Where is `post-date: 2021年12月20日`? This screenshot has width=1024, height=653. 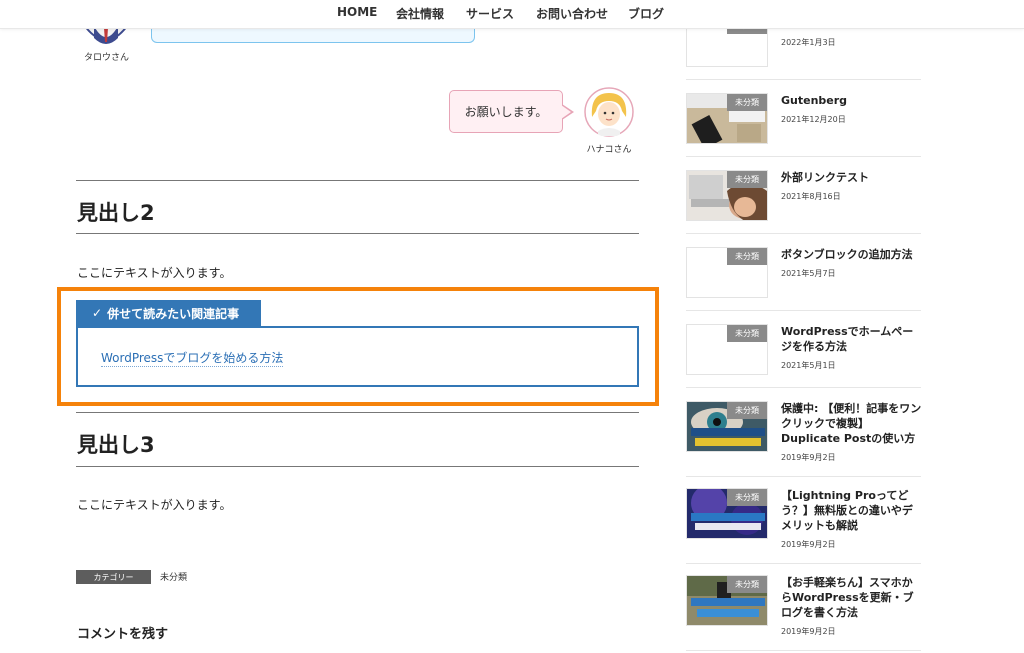 post-date: 2021年12月20日 is located at coordinates (813, 119).